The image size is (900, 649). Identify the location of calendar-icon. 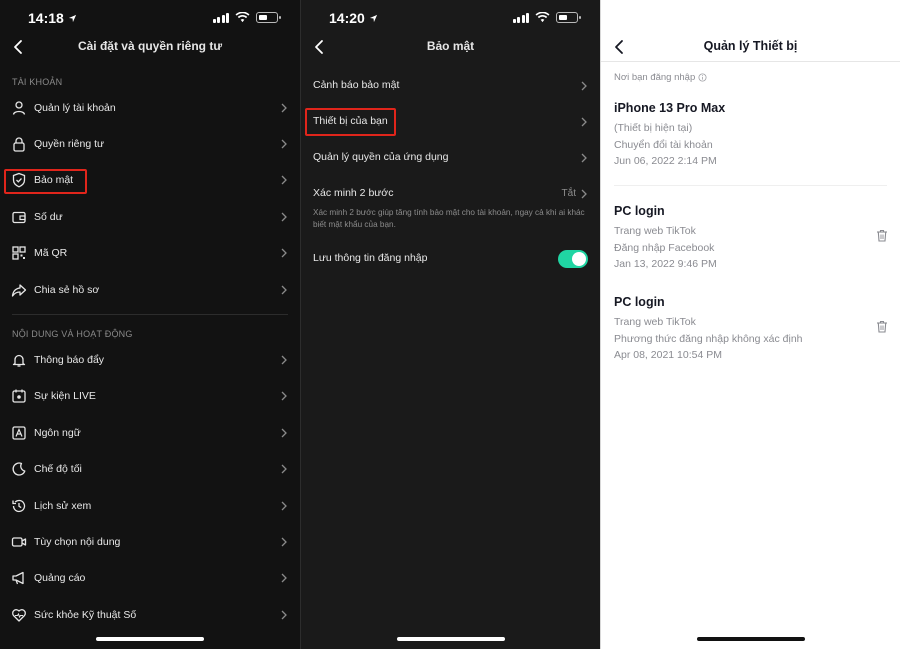
(19, 396).